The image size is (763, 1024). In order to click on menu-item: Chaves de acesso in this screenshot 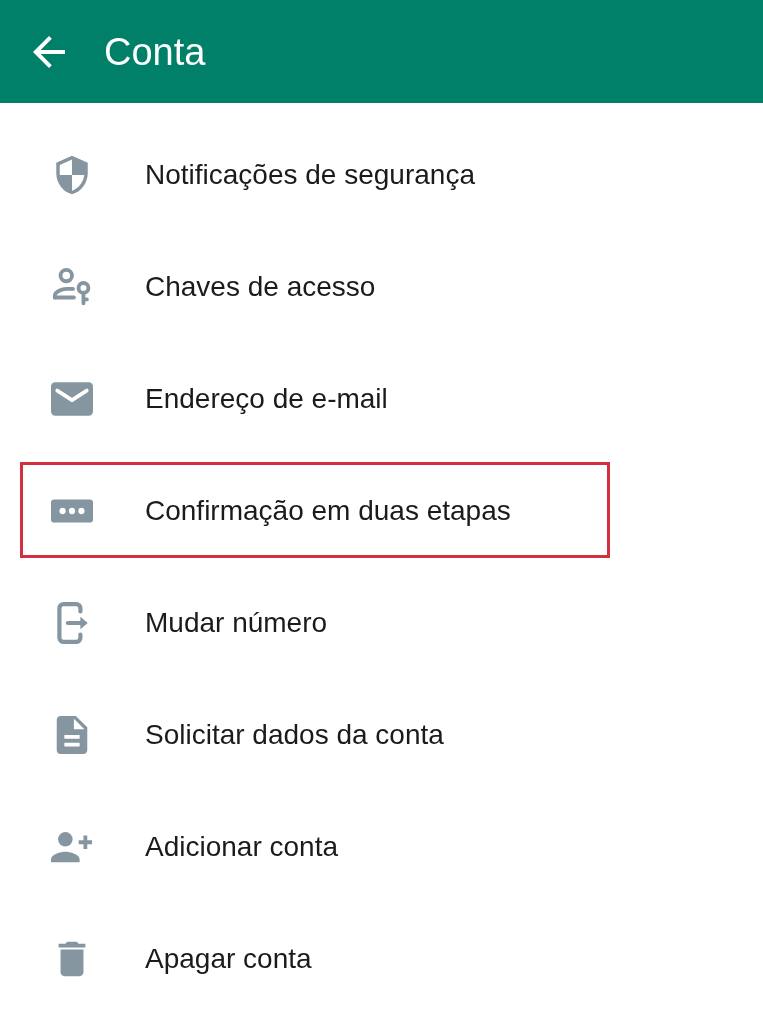, I will do `click(381, 287)`.